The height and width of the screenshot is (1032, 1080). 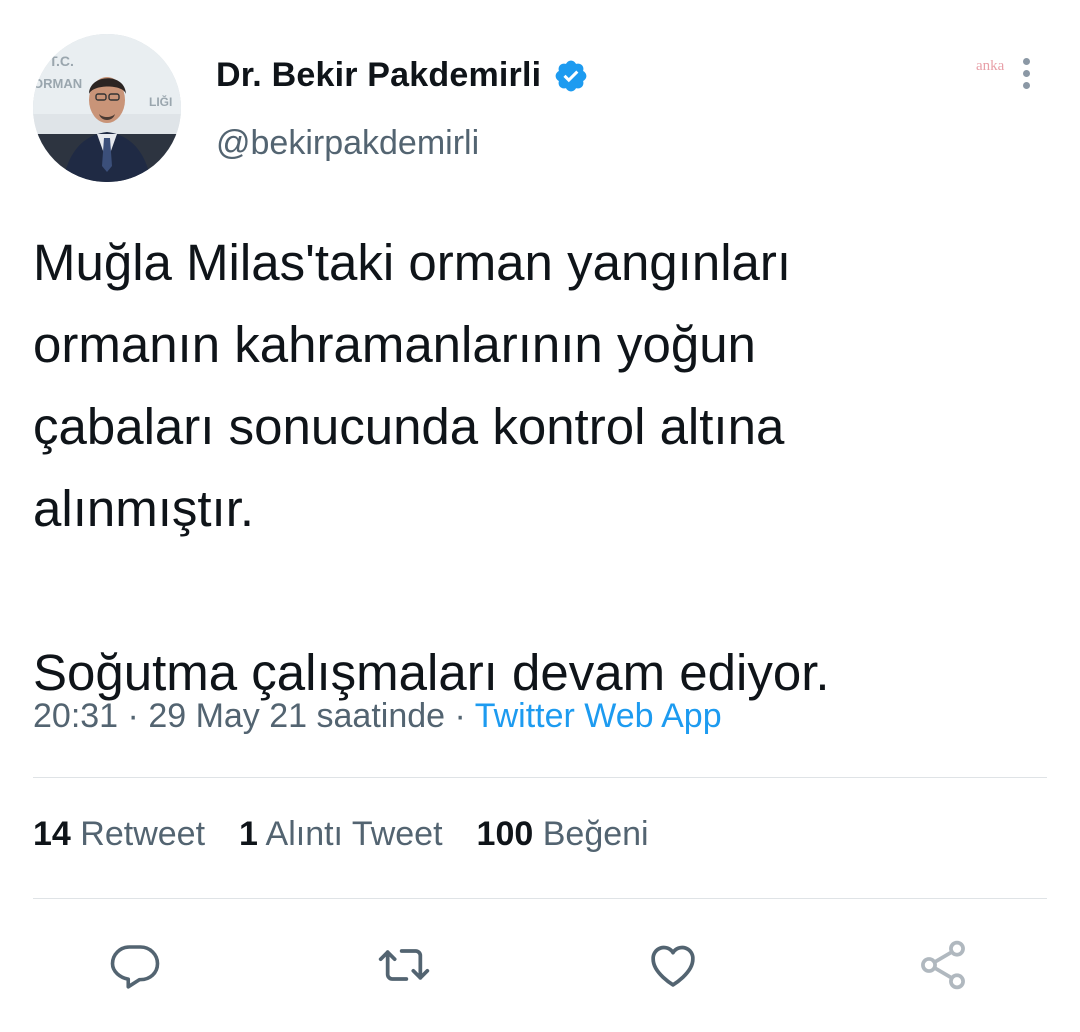 I want to click on retweet-icon, so click(x=404, y=965).